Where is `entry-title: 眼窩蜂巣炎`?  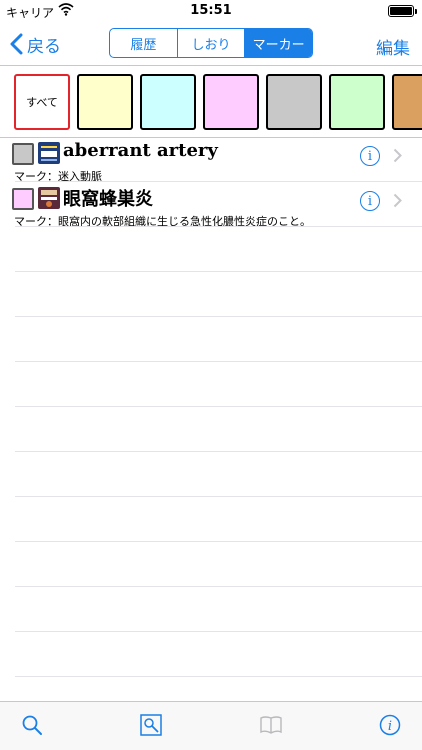 entry-title: 眼窩蜂巣炎 is located at coordinates (108, 199).